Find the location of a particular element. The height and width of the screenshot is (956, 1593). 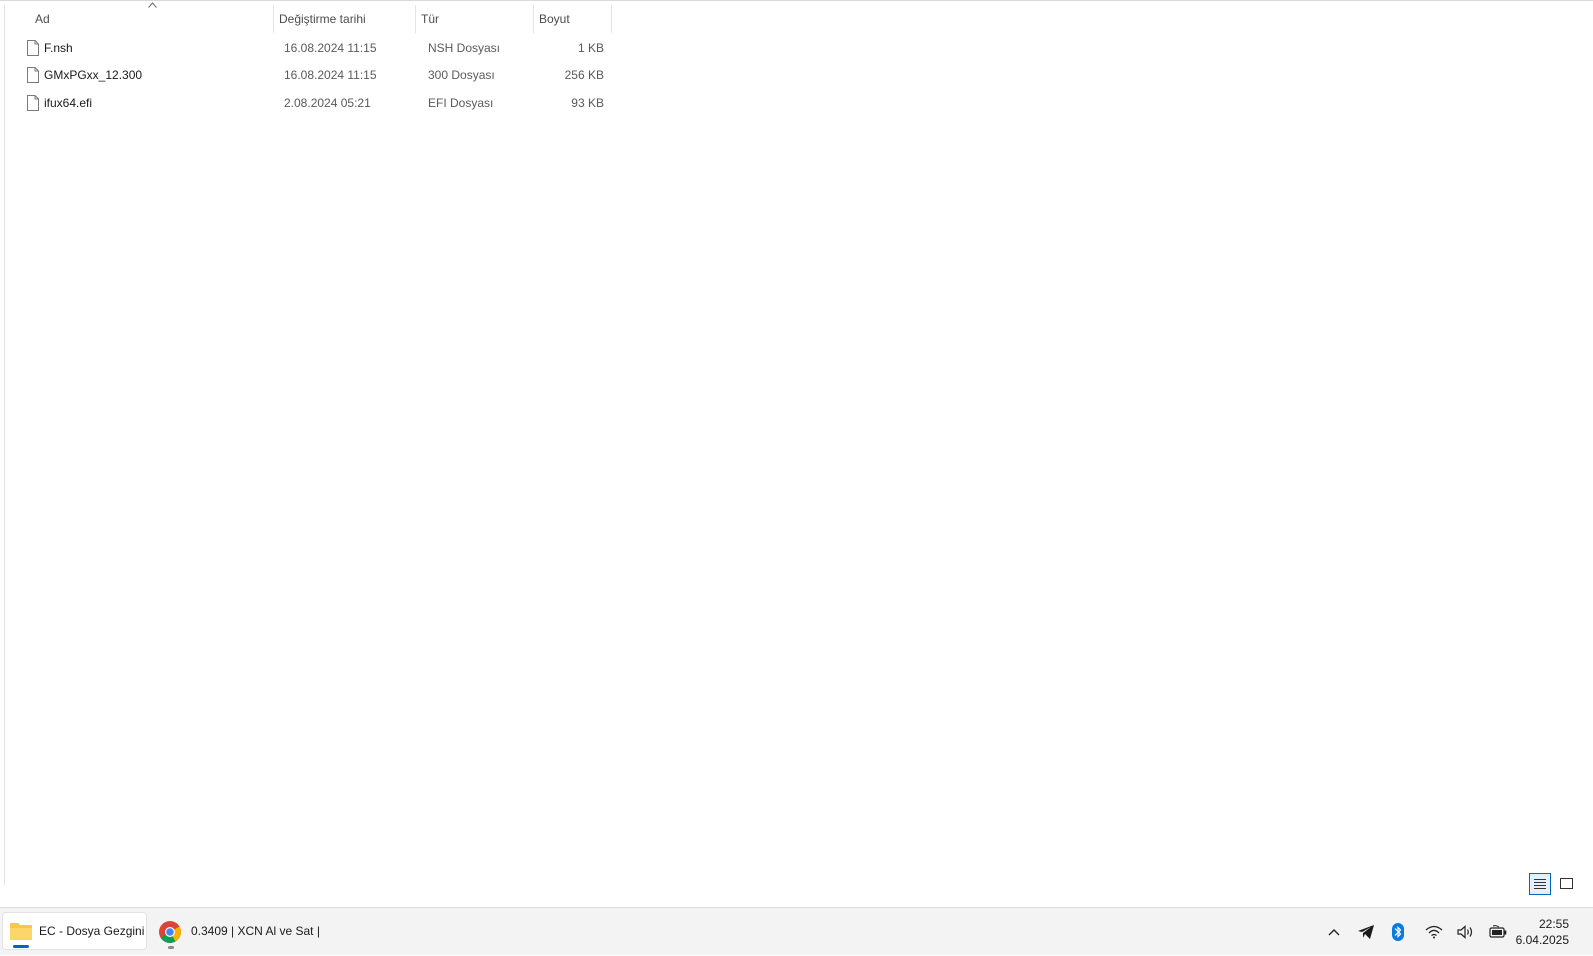

chrome-icon is located at coordinates (170, 932).